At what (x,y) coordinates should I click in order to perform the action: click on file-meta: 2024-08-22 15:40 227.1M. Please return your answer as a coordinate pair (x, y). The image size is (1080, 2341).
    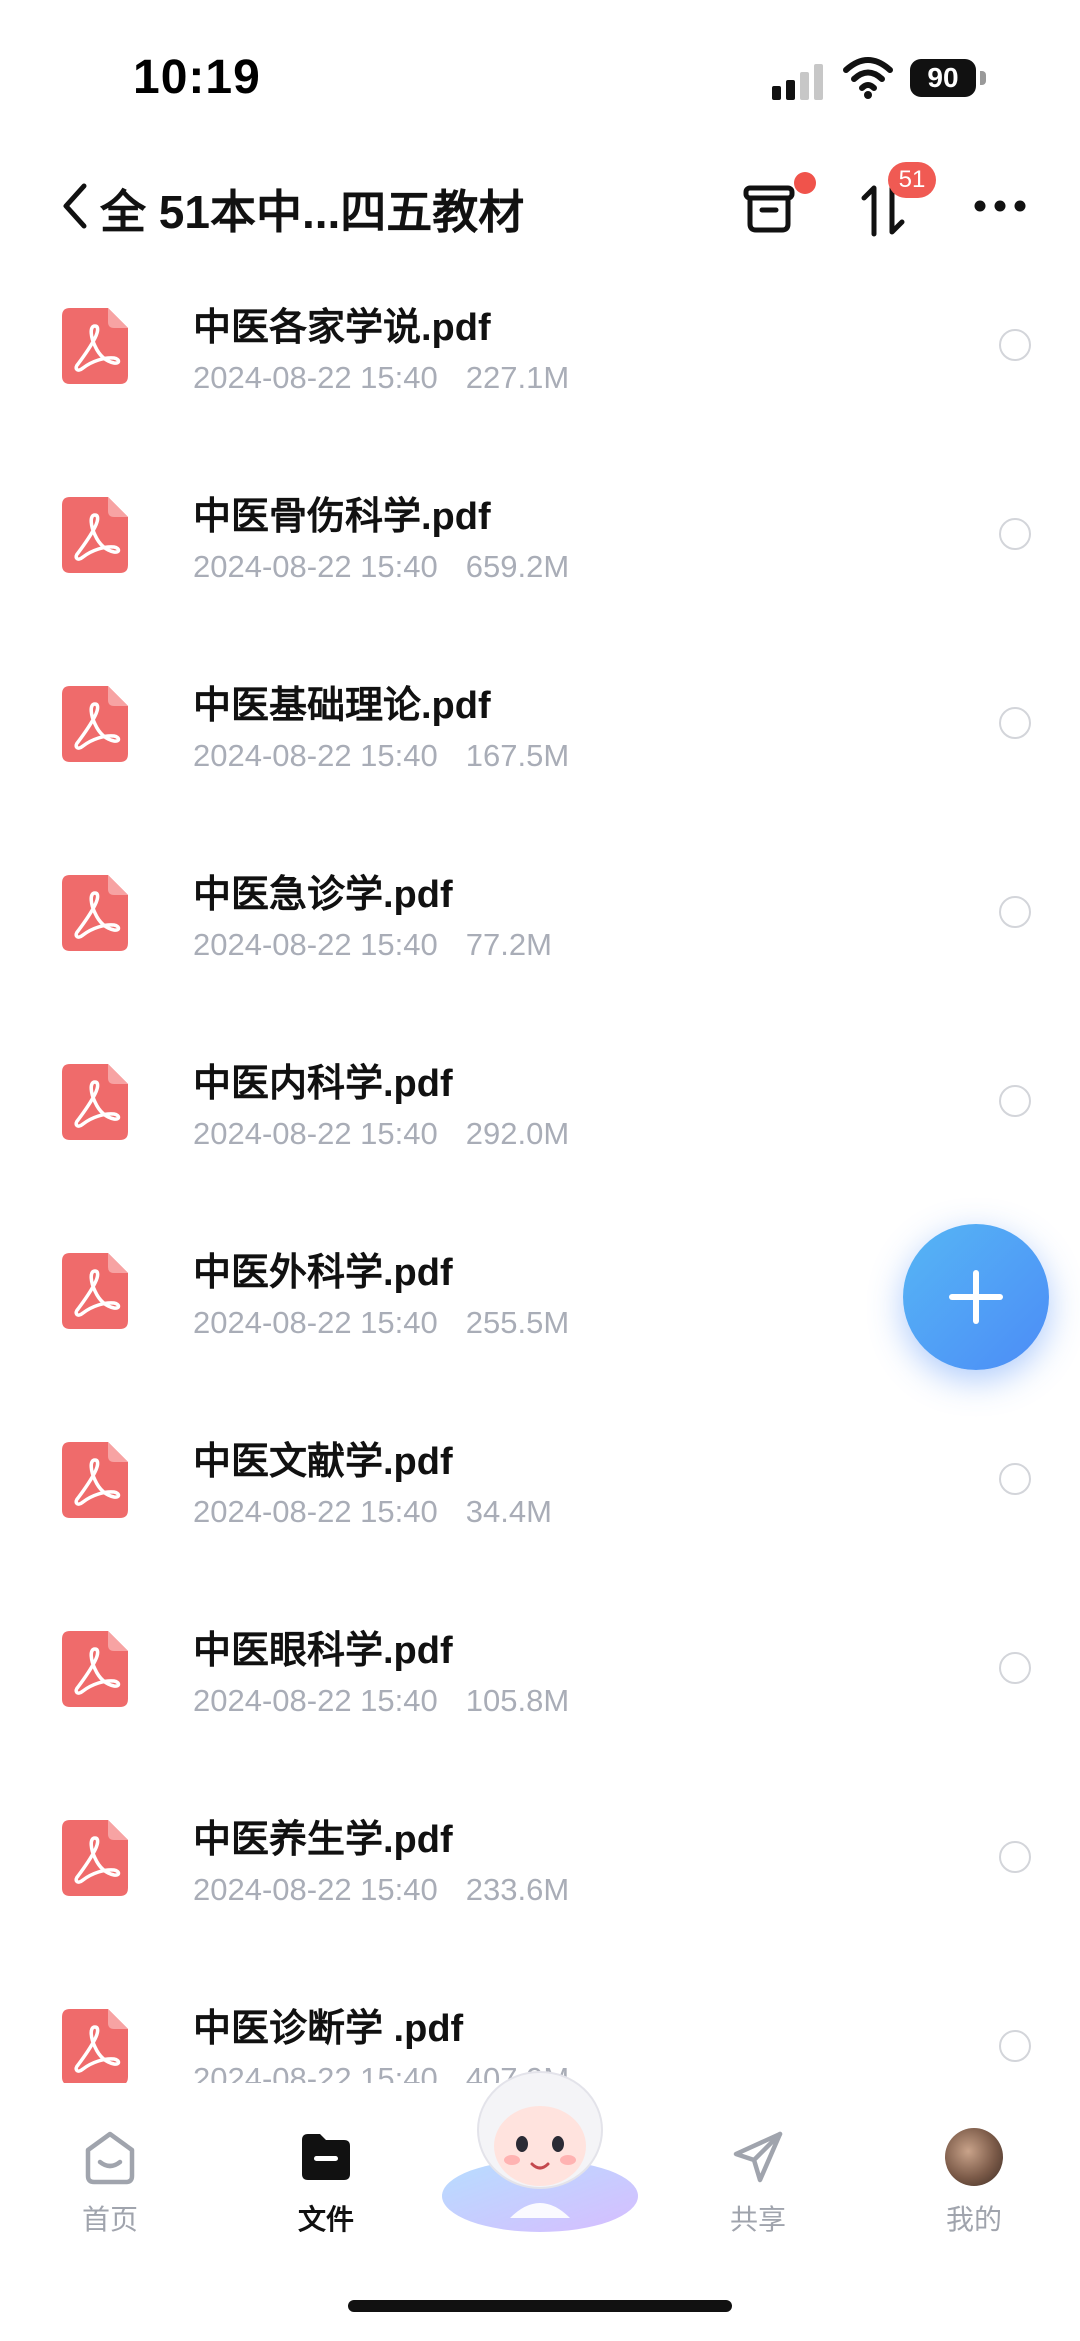
    Looking at the image, I should click on (381, 378).